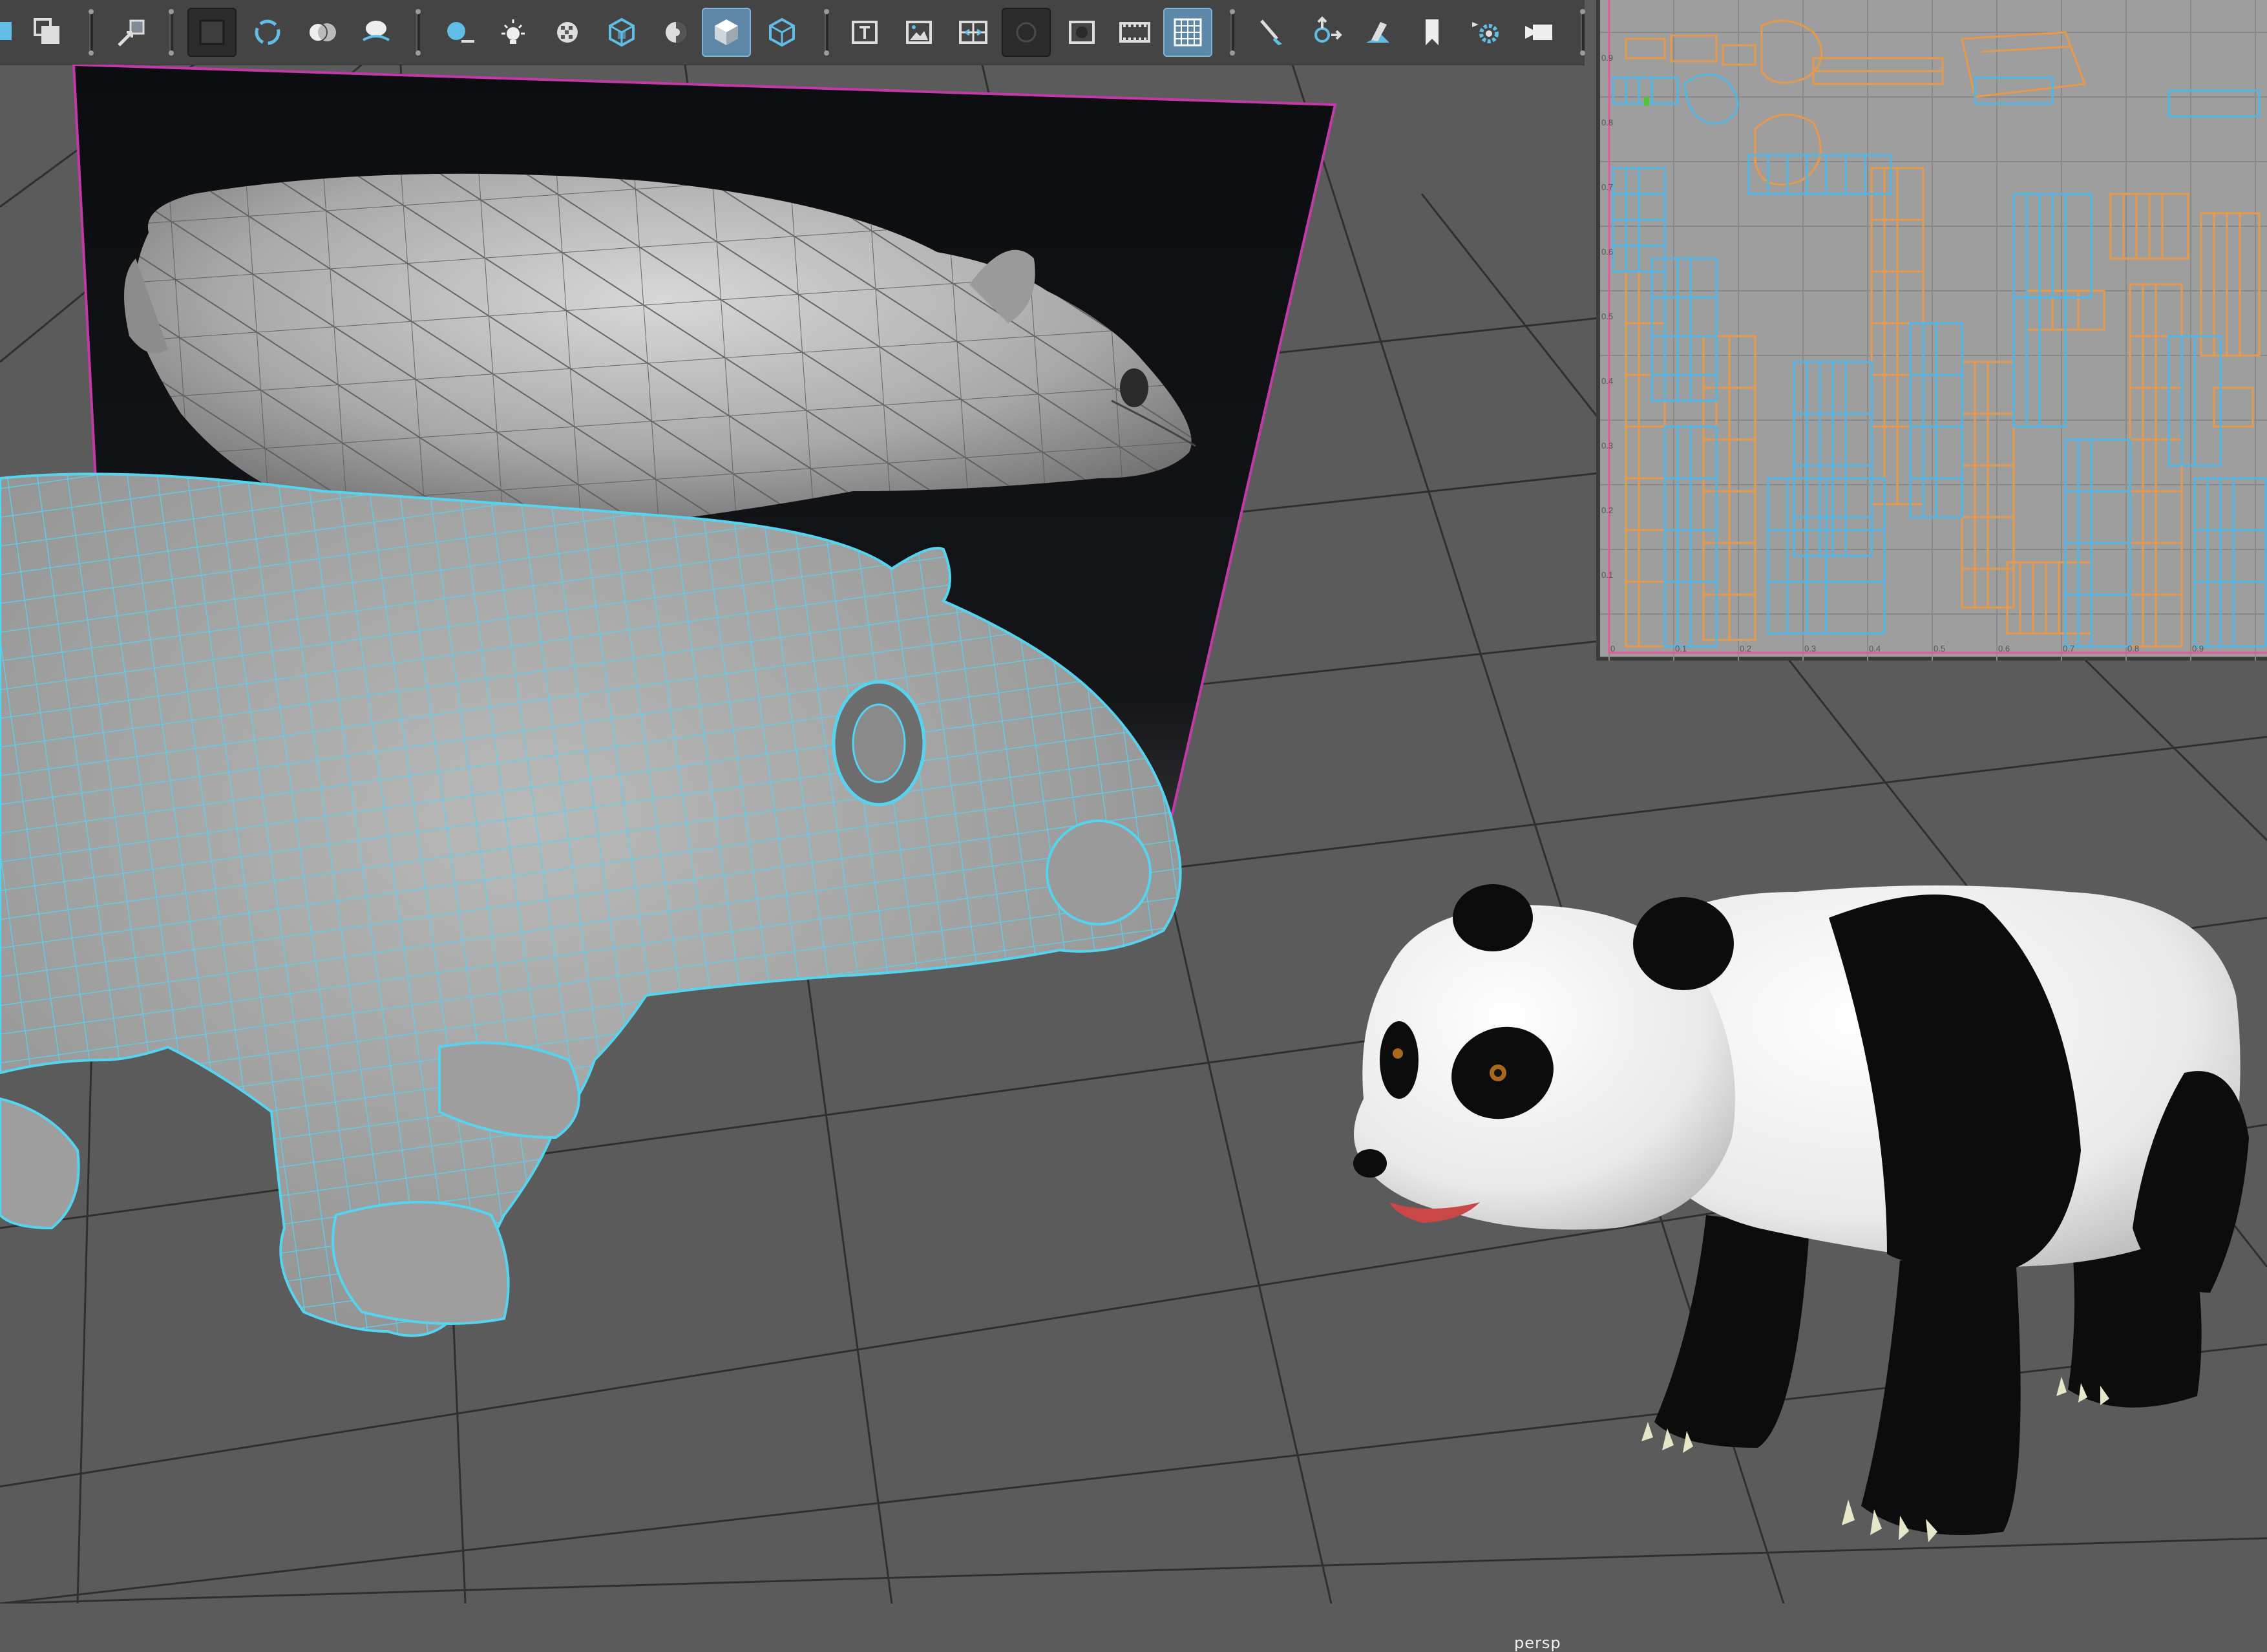 The height and width of the screenshot is (1652, 2267). I want to click on grid-fit-button, so click(973, 32).